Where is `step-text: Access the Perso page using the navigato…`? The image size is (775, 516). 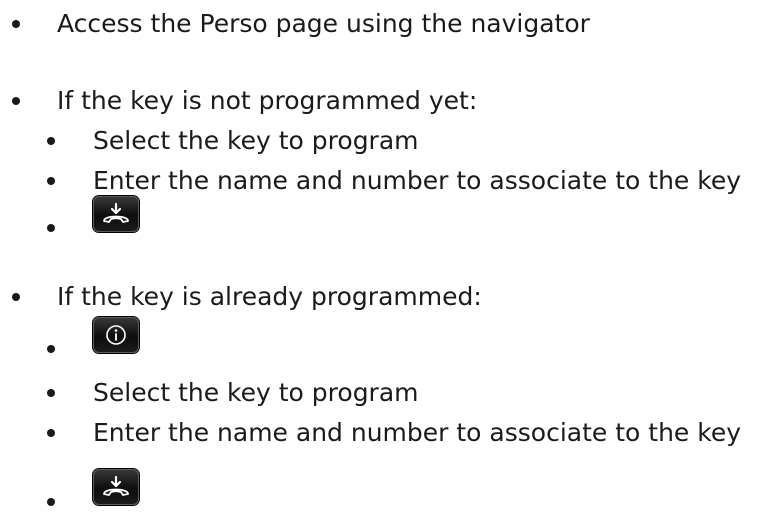
step-text: Access the Perso page using the navigato… is located at coordinates (323, 23).